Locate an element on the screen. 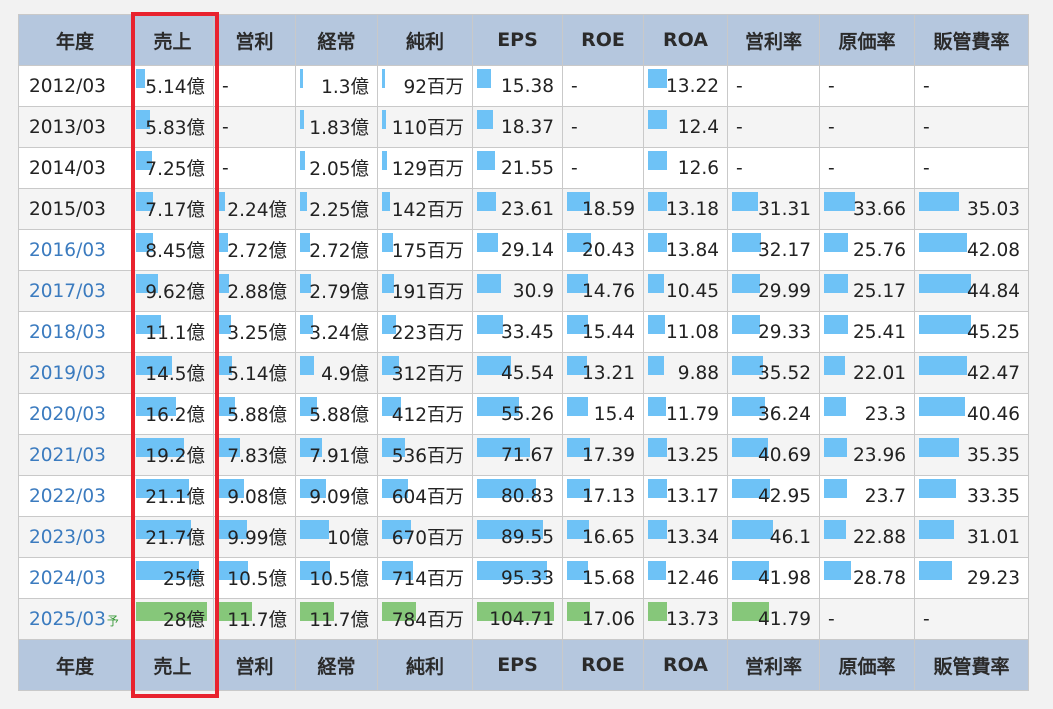 The height and width of the screenshot is (709, 1053). cell-value: 11.7億 is located at coordinates (339, 620).